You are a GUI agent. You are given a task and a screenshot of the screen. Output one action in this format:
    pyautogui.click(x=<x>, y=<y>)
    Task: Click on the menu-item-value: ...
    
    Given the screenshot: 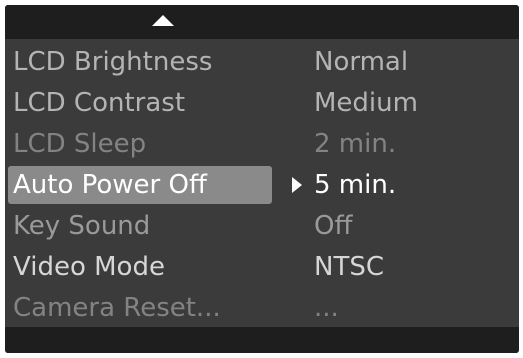 What is the action you would take?
    pyautogui.click(x=326, y=308)
    